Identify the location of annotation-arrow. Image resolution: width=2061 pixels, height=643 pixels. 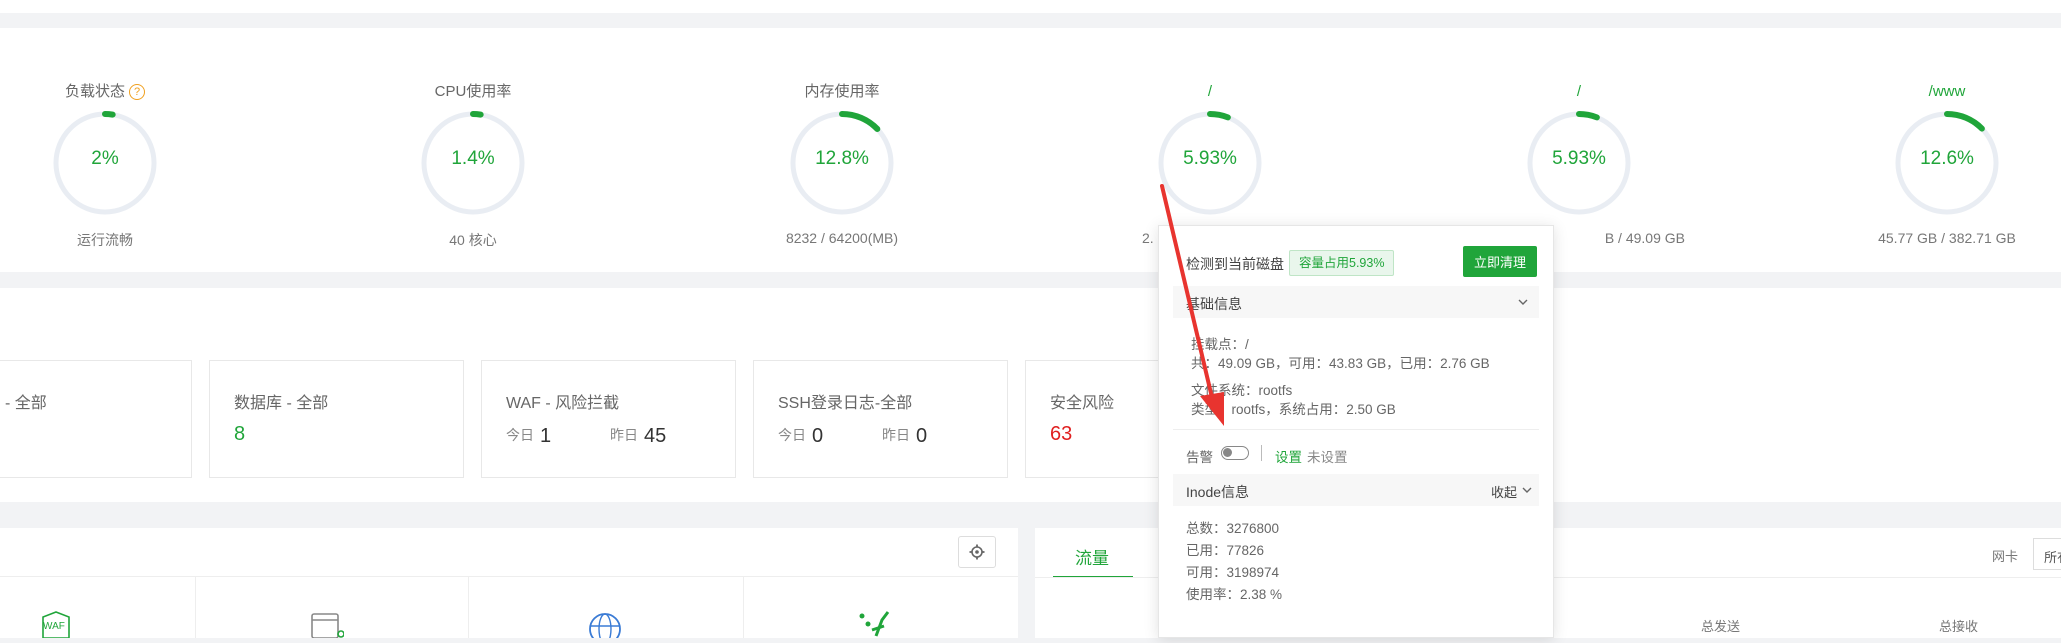
(1192, 305).